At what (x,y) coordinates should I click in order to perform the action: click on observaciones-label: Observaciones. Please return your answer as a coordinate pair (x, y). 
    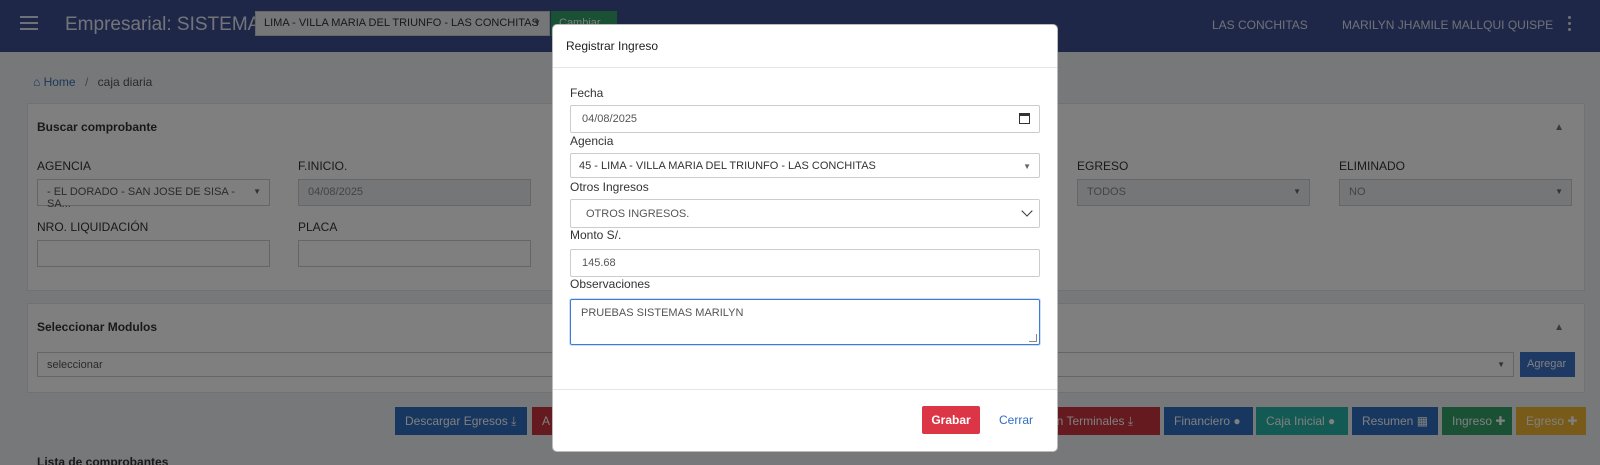
    Looking at the image, I should click on (610, 284).